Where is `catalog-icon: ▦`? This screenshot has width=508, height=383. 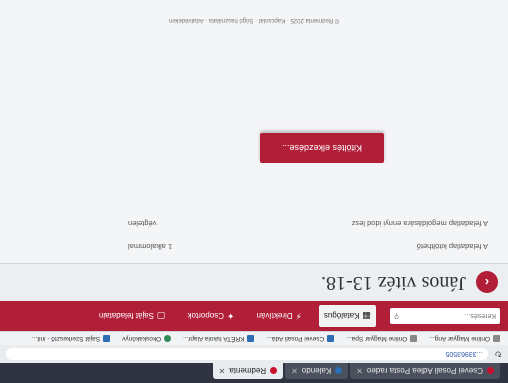 catalog-icon: ▦ is located at coordinates (366, 316).